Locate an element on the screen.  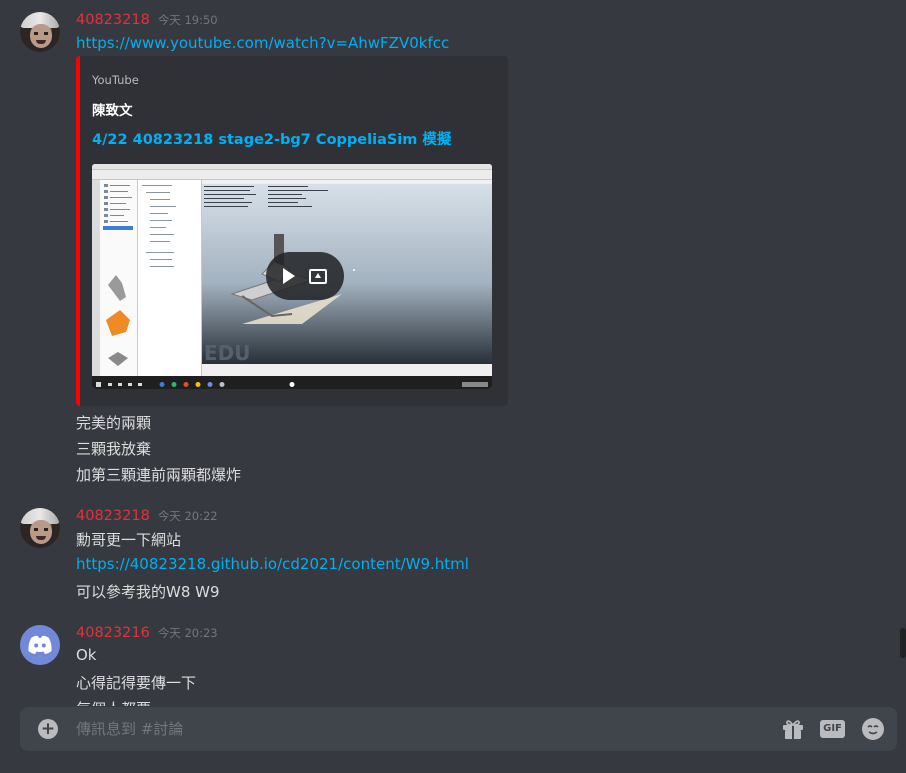
message-text: 三顆我放棄 is located at coordinates (114, 449).